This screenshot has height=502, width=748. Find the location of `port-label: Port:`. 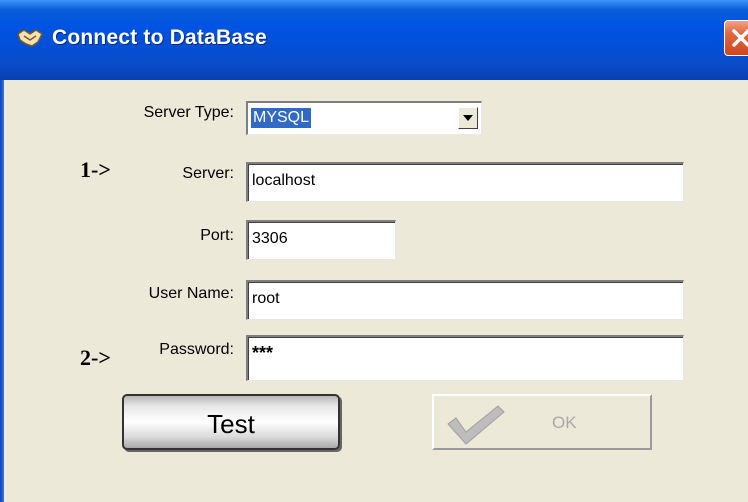

port-label: Port: is located at coordinates (217, 235).